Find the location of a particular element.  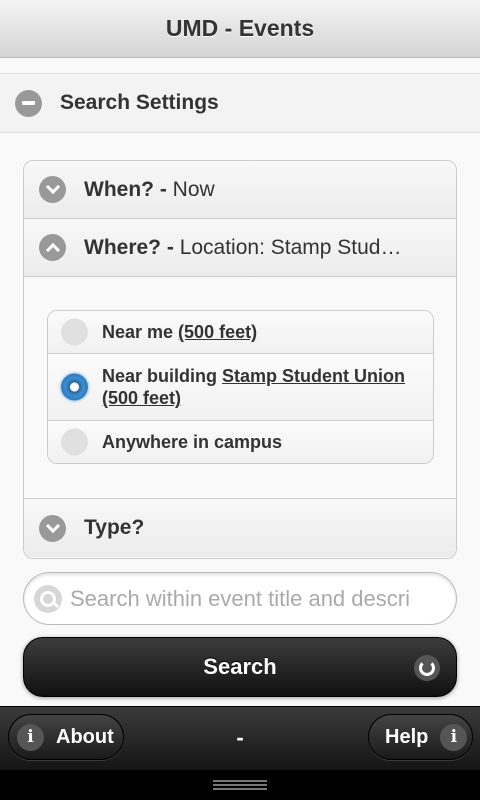

search-field is located at coordinates (240, 598).